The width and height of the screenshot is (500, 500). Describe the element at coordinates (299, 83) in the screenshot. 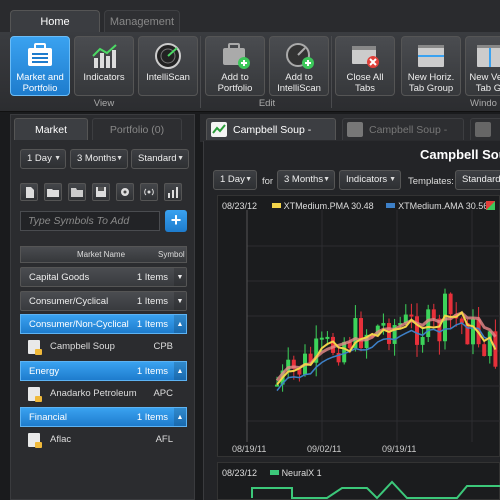

I see `add-to-intelliscan-label: Add to IntelliScan` at that location.